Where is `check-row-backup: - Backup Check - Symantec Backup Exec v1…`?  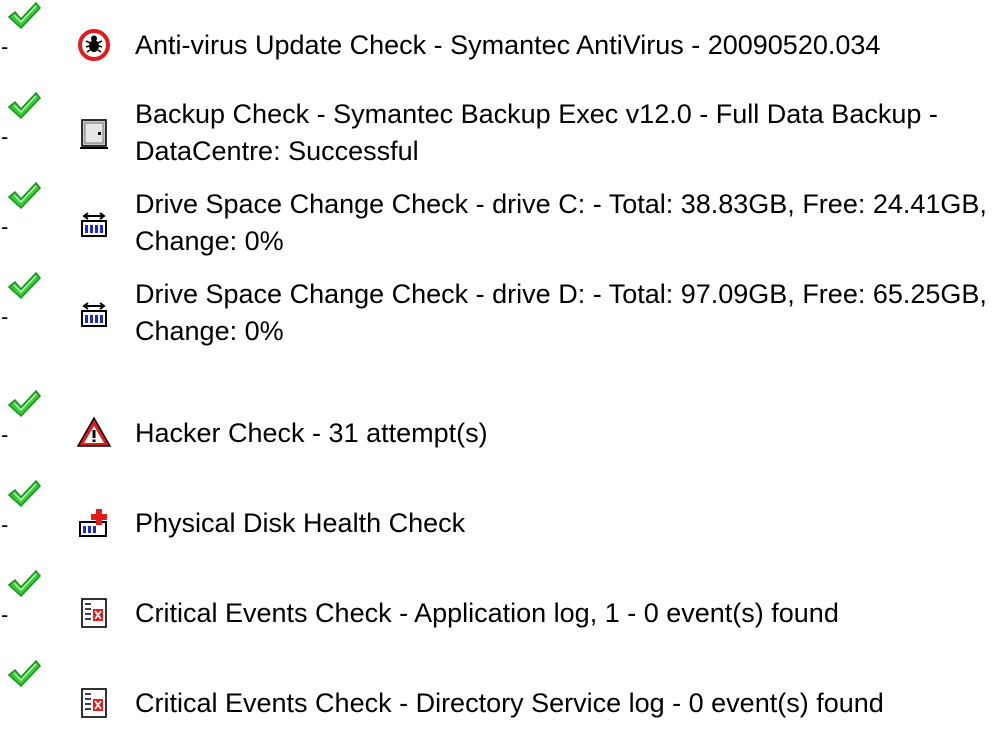
check-row-backup: - Backup Check - Symantec Backup Exec v1… is located at coordinates (502, 135).